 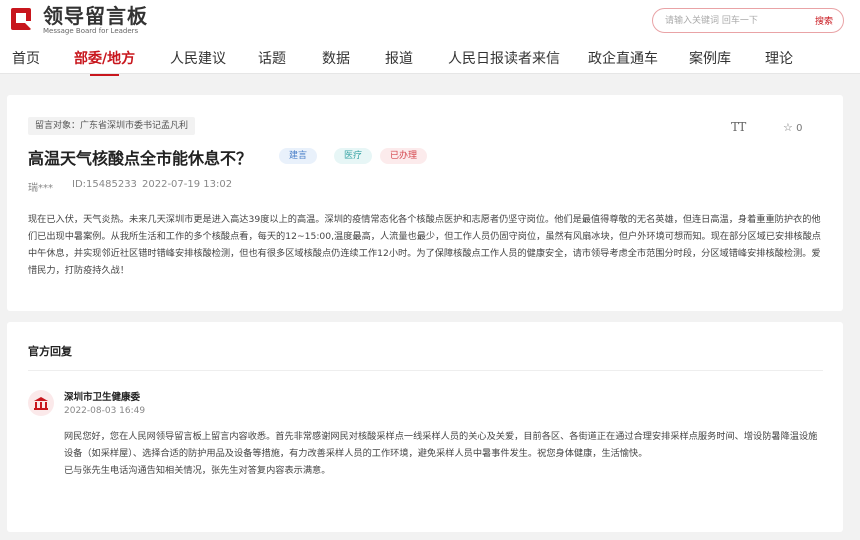 I want to click on reply-time: 2022-08-03 16:49, so click(x=105, y=411).